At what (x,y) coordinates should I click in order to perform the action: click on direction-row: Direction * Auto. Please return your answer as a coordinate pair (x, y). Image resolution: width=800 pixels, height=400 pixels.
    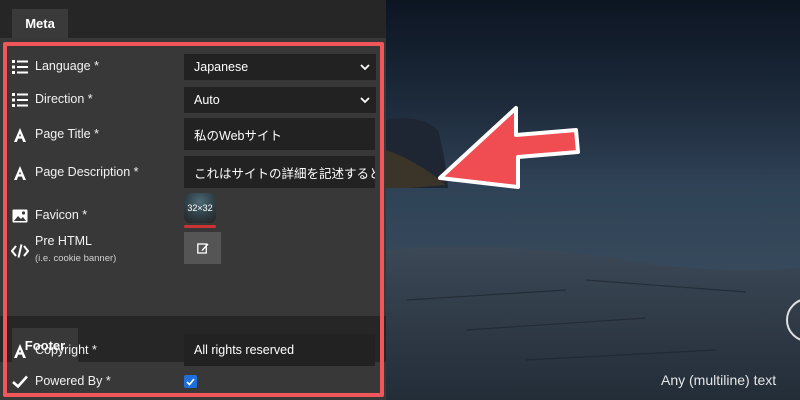
    Looking at the image, I should click on (190, 100).